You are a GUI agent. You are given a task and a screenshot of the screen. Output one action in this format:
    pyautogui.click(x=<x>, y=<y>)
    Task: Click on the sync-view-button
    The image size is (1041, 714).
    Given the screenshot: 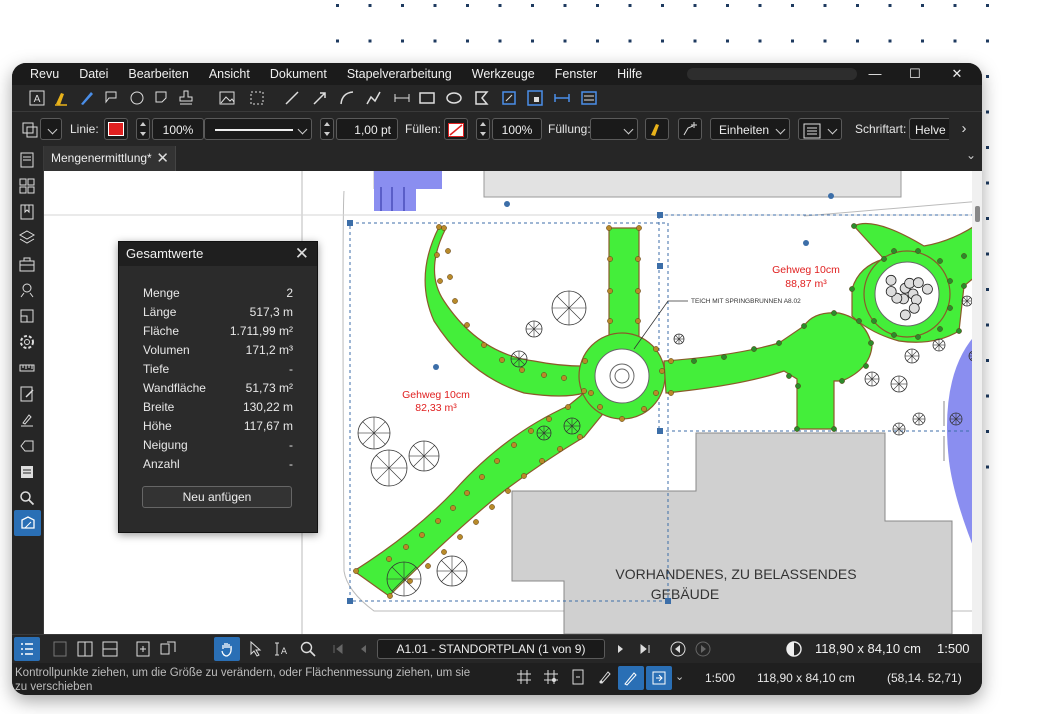 What is the action you would take?
    pyautogui.click(x=659, y=678)
    